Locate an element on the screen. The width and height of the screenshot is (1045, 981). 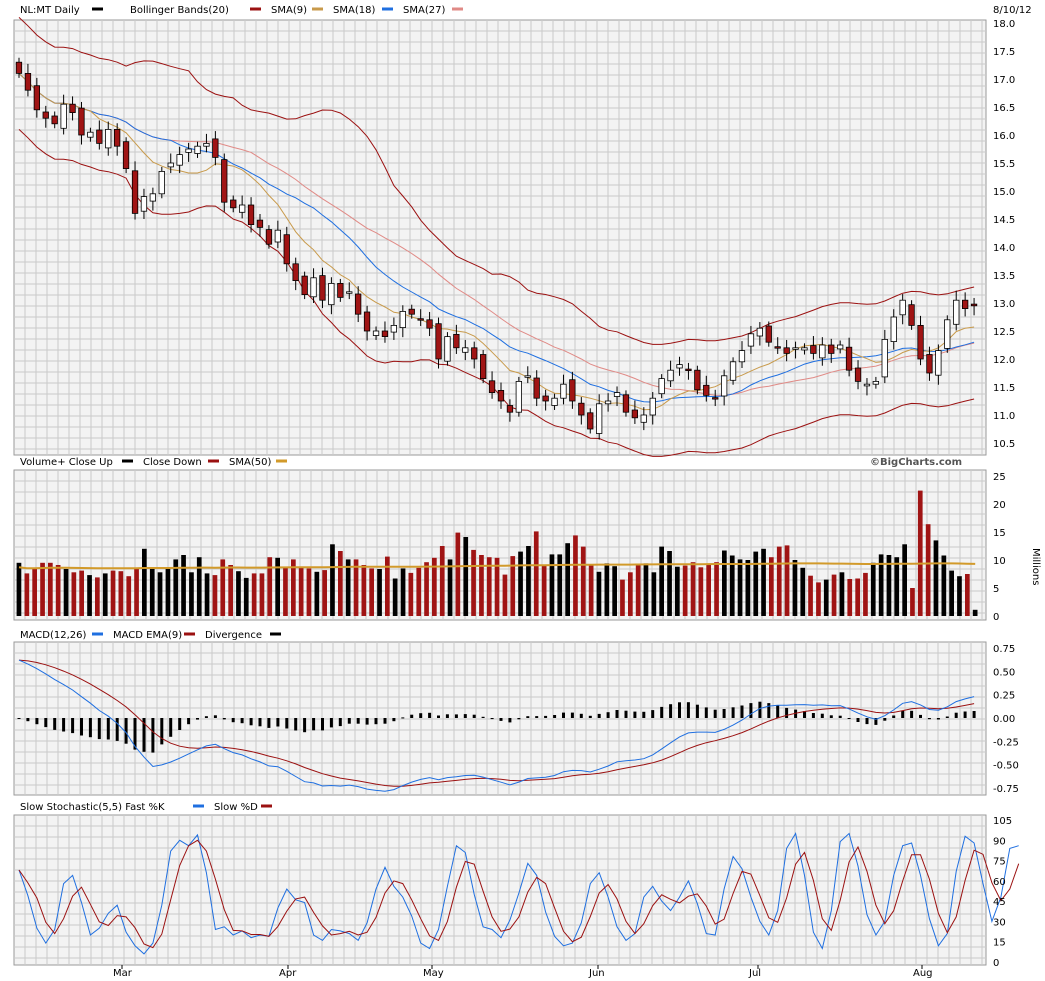
legend-divergence: Divergence is located at coordinates (233, 635).